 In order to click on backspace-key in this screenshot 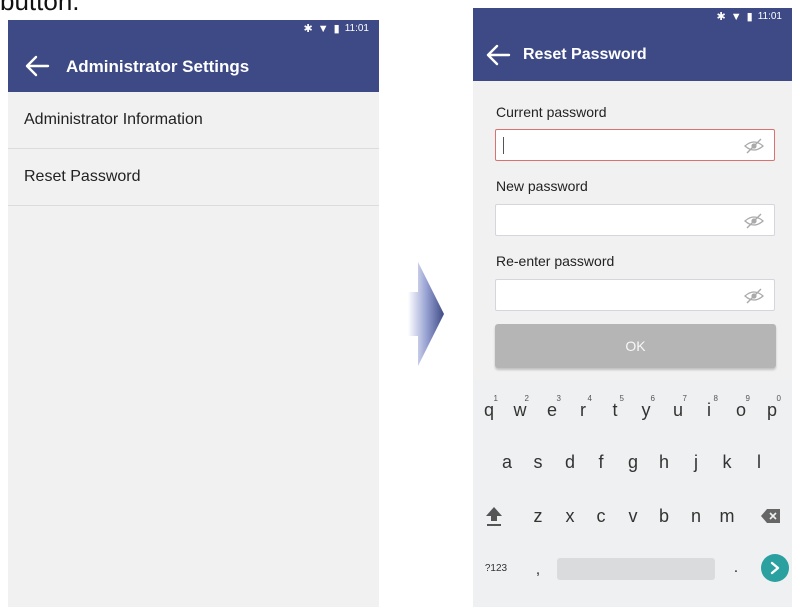, I will do `click(771, 516)`.